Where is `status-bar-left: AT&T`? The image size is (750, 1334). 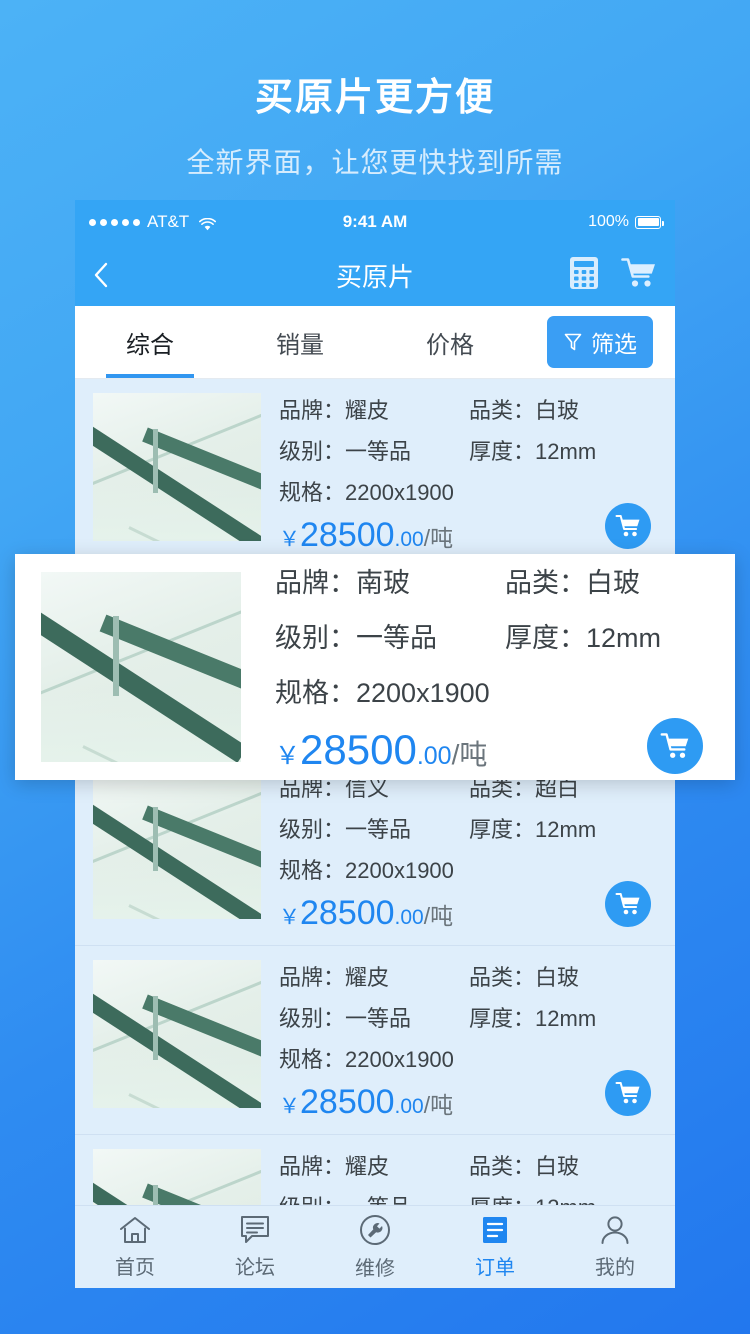 status-bar-left: AT&T is located at coordinates (216, 222).